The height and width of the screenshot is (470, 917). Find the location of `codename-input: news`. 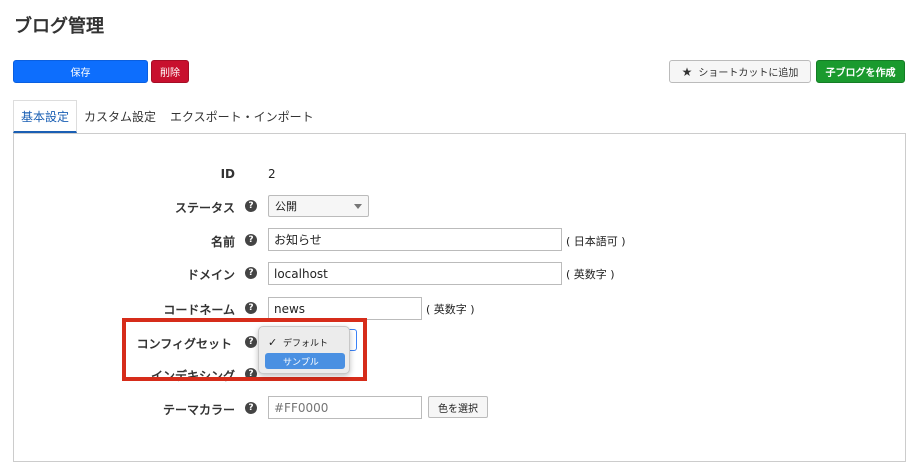

codename-input: news is located at coordinates (345, 308).